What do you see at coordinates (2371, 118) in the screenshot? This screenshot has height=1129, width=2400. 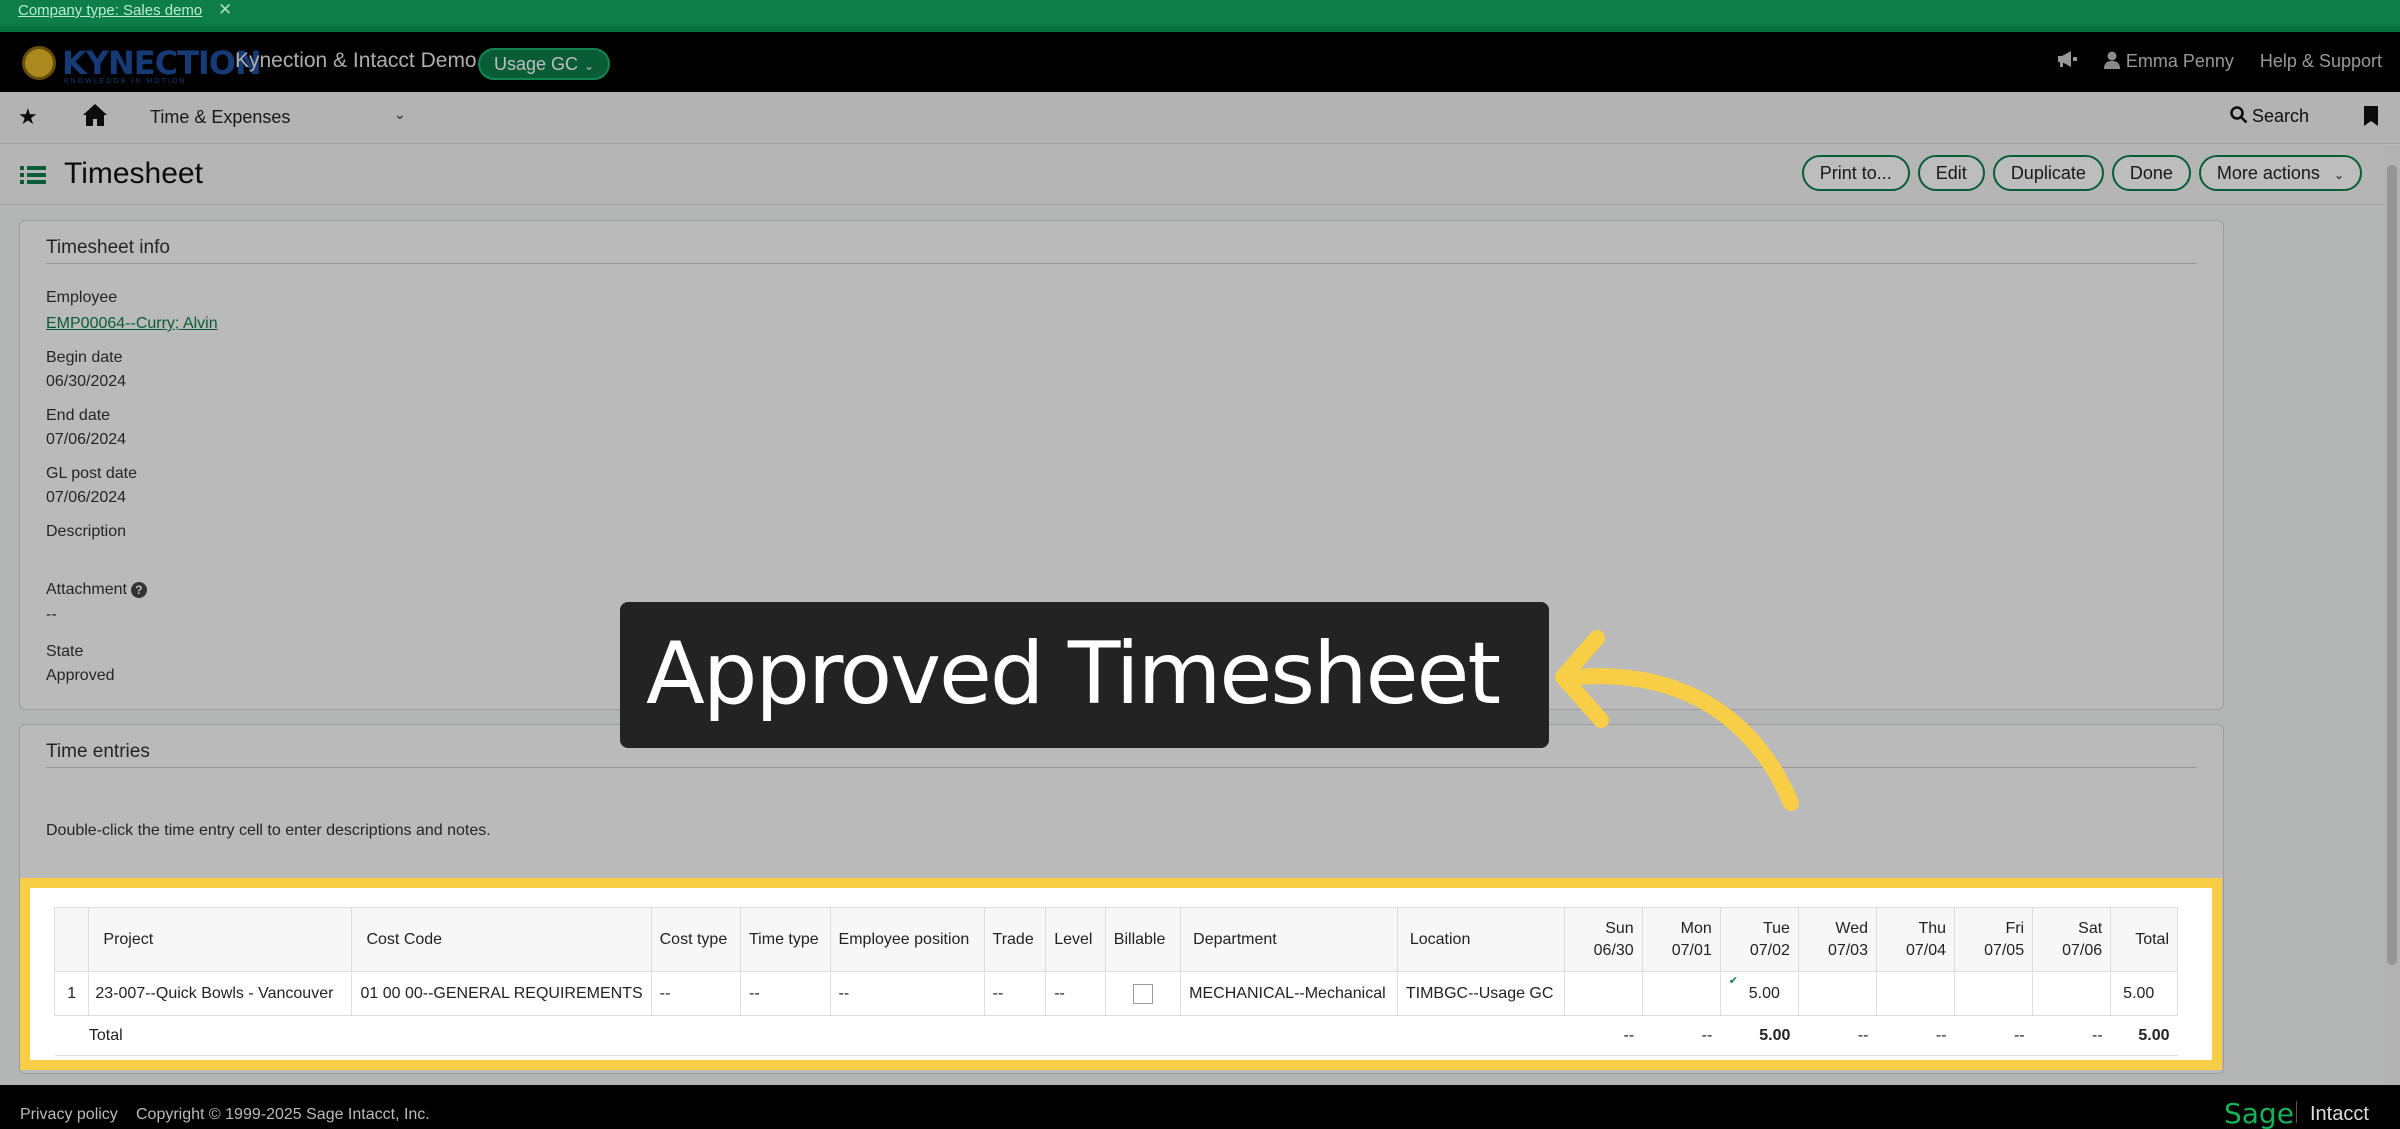 I see `bookmark-icon` at bounding box center [2371, 118].